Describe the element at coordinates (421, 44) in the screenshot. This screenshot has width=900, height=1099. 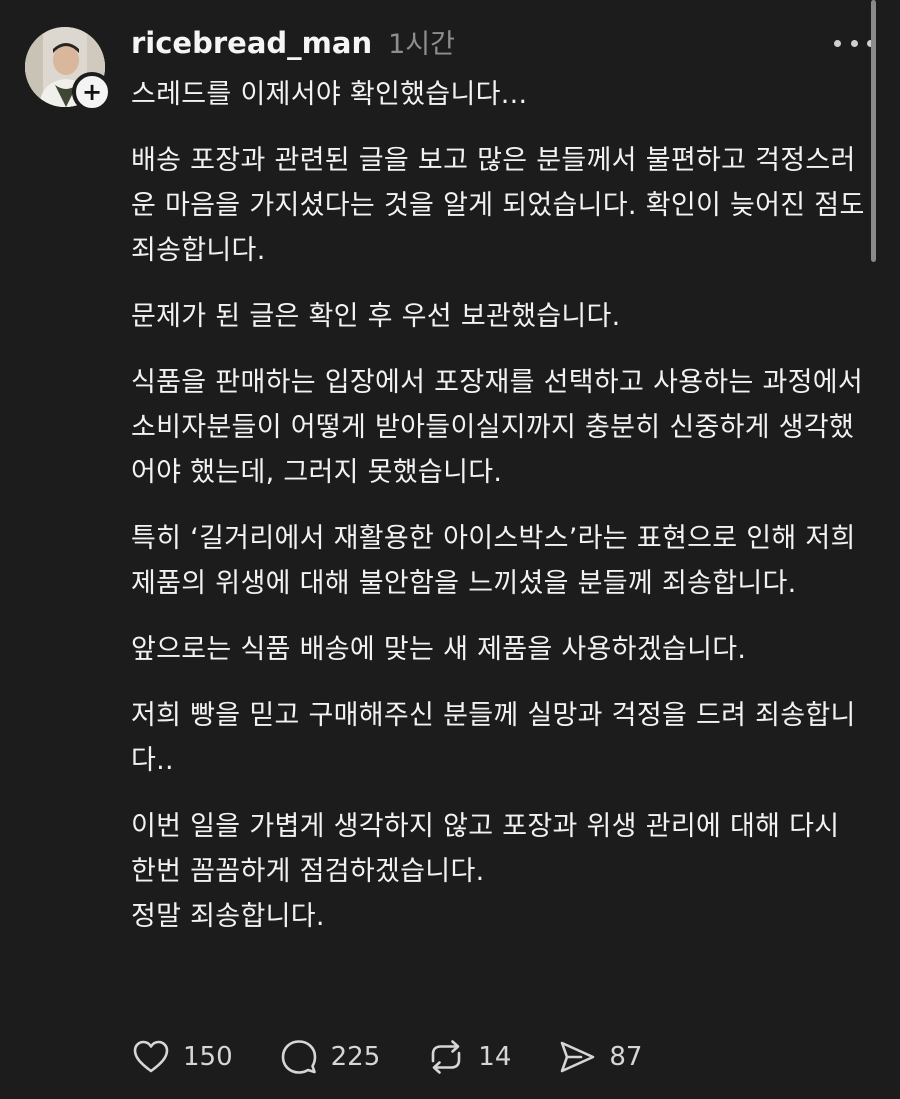
I see `timestamp: 1시간` at that location.